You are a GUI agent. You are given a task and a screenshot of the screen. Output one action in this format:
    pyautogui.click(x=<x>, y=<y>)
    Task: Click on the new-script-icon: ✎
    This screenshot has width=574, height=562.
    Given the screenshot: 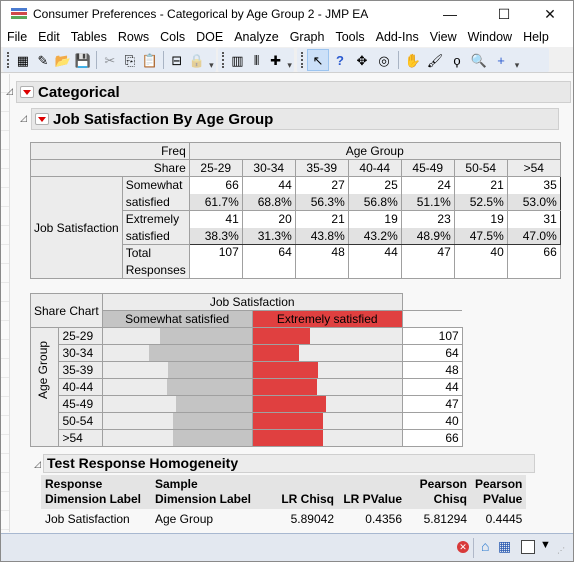 What is the action you would take?
    pyautogui.click(x=43, y=60)
    